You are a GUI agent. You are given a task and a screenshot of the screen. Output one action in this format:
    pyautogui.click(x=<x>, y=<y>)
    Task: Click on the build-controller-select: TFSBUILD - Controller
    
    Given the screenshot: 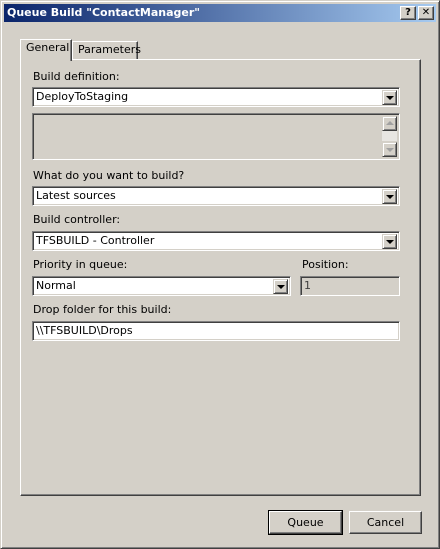 What is the action you would take?
    pyautogui.click(x=216, y=241)
    